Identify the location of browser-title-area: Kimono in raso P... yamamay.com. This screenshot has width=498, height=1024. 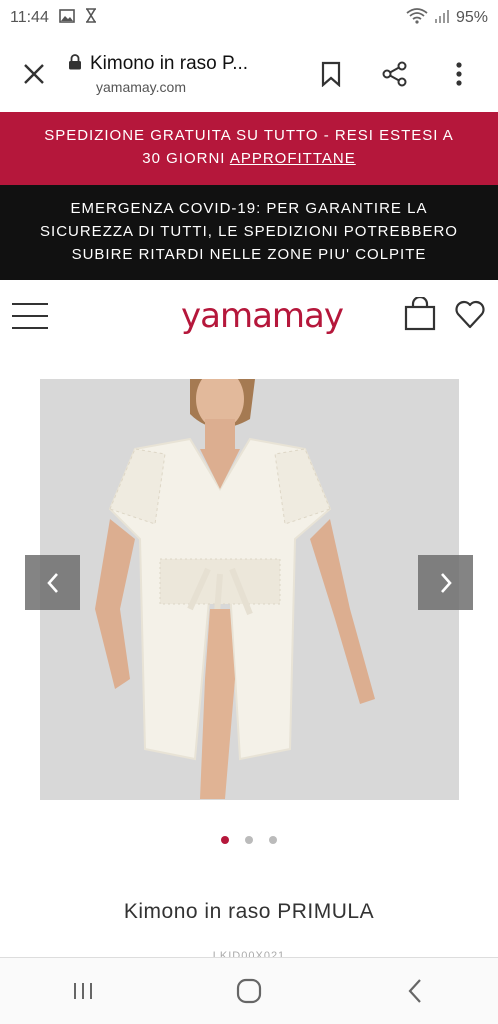
(191, 74).